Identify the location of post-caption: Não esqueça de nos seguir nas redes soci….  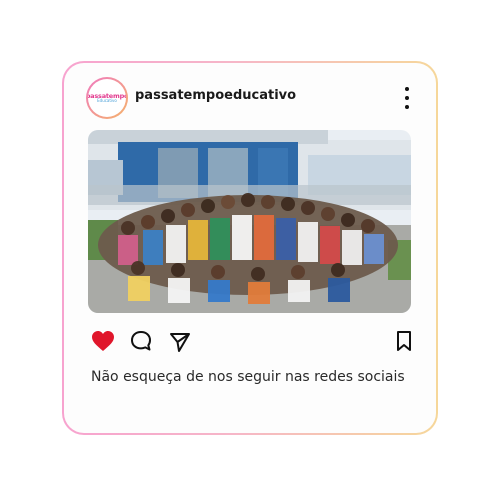
(248, 377).